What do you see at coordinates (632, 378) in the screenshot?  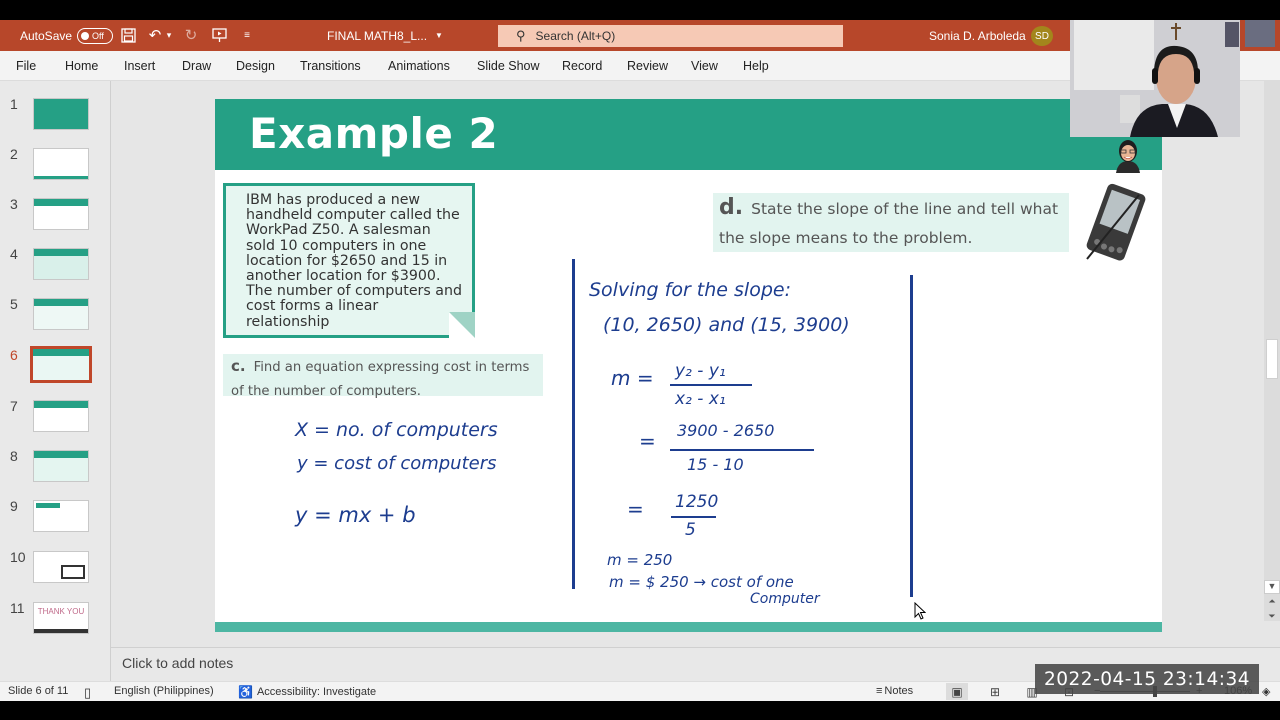 I see `ink-m-equals: m =` at bounding box center [632, 378].